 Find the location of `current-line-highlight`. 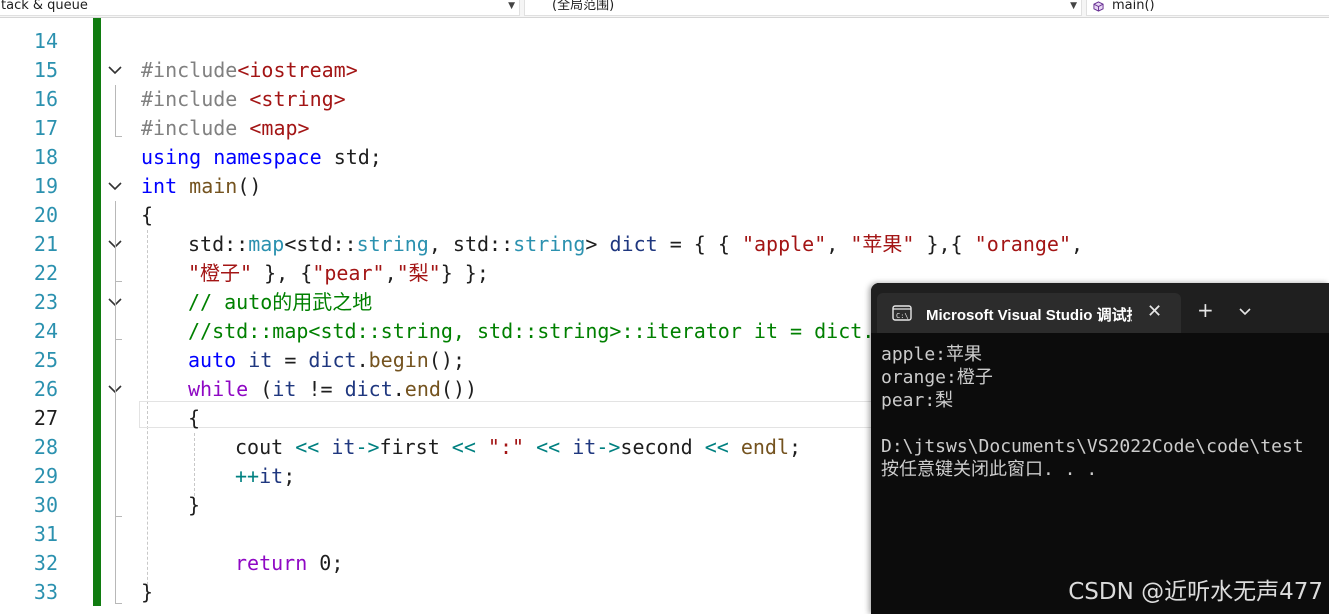

current-line-highlight is located at coordinates (509, 414).